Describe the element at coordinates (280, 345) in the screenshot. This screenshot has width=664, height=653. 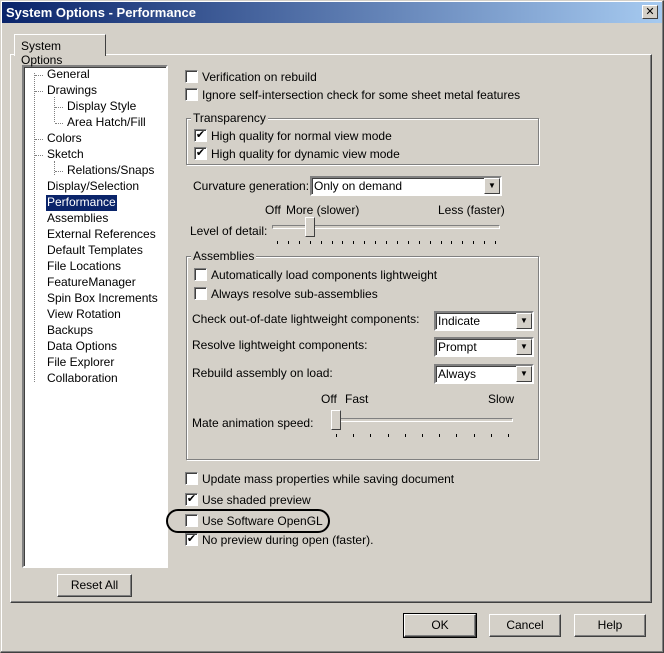
I see `resolve-lightweight-label: Resolve lightweight components:` at that location.